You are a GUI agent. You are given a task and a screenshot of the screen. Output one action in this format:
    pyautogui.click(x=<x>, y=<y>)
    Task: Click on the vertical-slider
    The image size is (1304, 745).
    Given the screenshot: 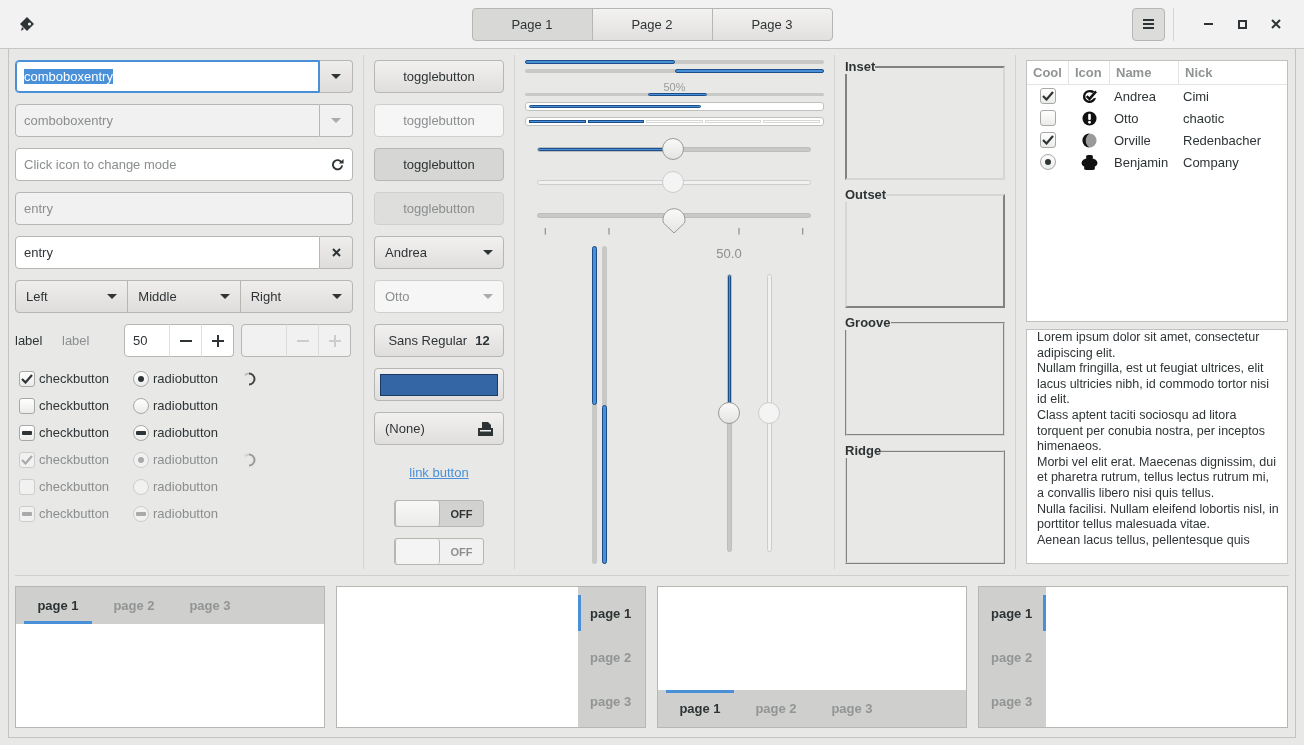 What is the action you would take?
    pyautogui.click(x=729, y=413)
    